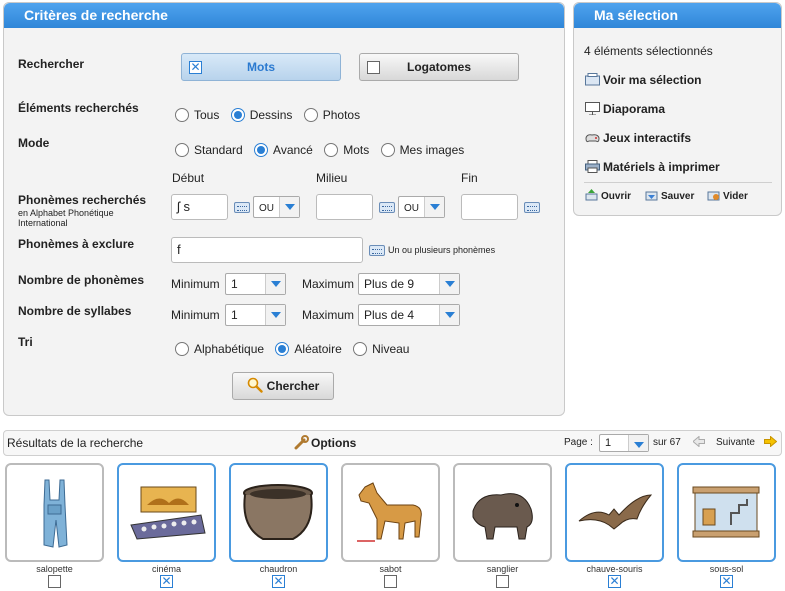 This screenshot has width=785, height=591. What do you see at coordinates (284, 15) in the screenshot?
I see `criteria-title: Critères de recherche` at bounding box center [284, 15].